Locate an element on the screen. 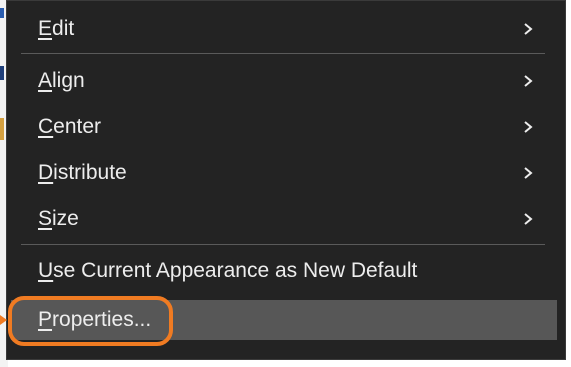  menu-item-size: Size is located at coordinates (286, 219).